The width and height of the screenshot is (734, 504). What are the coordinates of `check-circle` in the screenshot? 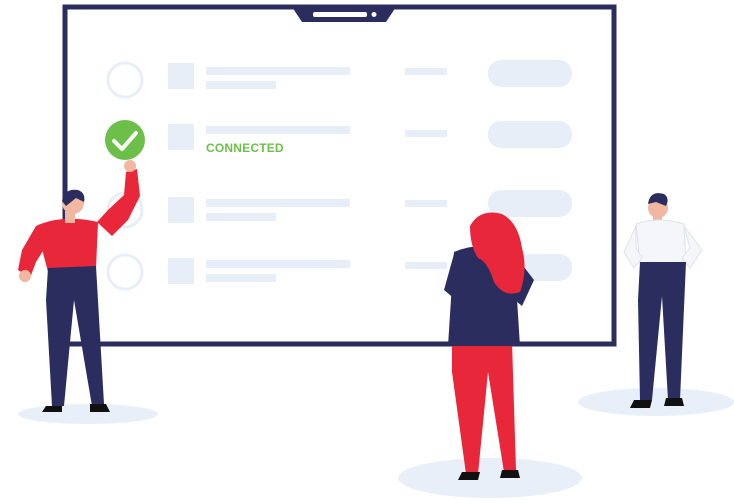 It's located at (125, 140).